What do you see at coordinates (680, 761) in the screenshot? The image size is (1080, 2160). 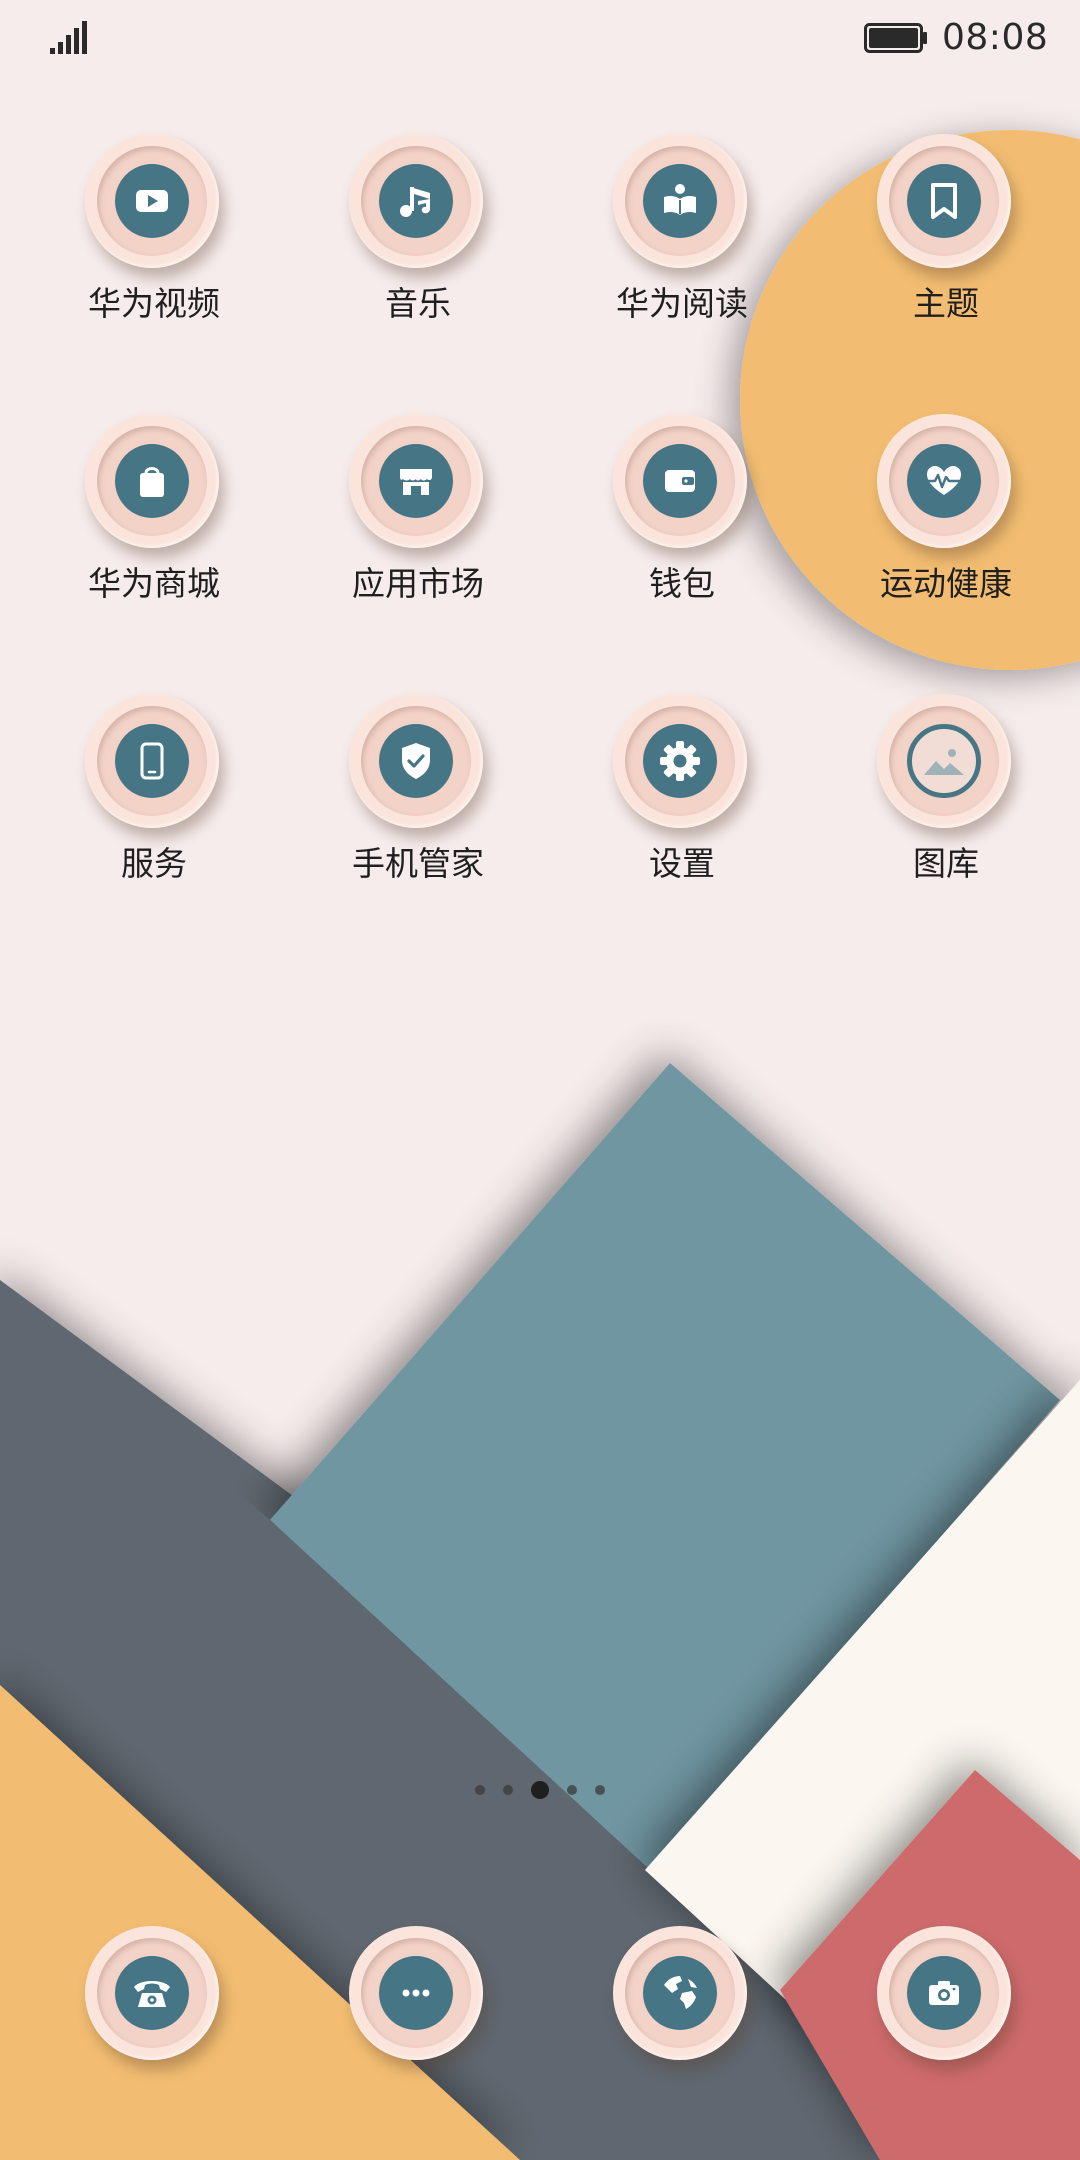 I see `gear-icon` at bounding box center [680, 761].